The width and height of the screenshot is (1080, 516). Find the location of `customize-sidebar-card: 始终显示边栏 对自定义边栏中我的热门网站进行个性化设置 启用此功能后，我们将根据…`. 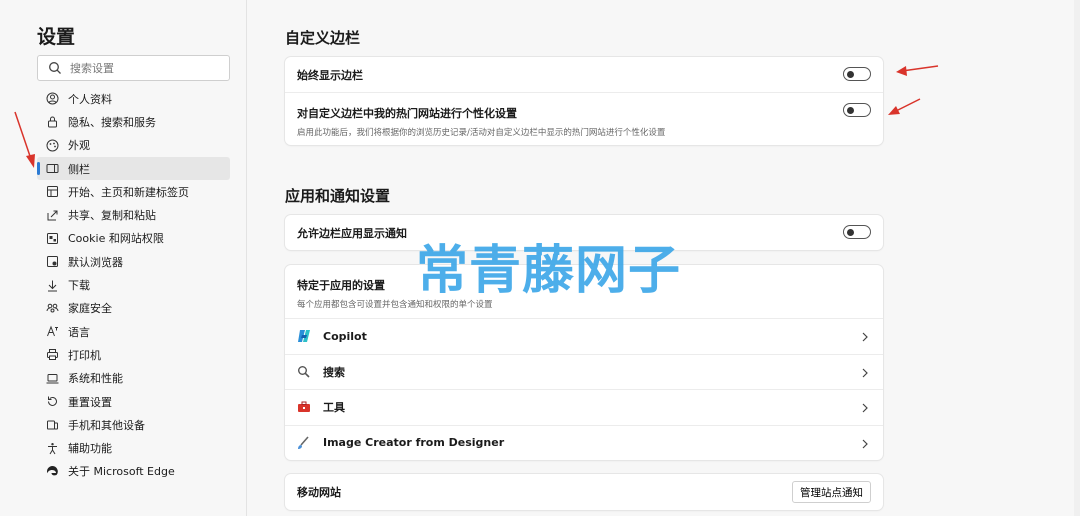

customize-sidebar-card: 始终显示边栏 对自定义边栏中我的热门网站进行个性化设置 启用此功能后，我们将根据… is located at coordinates (584, 101).